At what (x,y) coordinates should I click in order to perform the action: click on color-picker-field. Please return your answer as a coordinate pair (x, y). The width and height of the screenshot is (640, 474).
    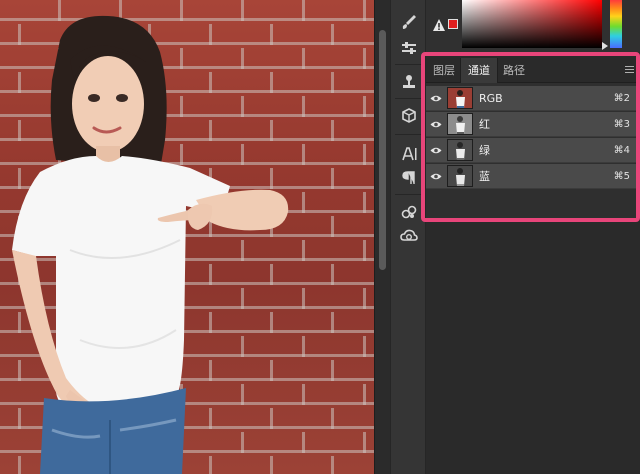
    Looking at the image, I should click on (532, 24).